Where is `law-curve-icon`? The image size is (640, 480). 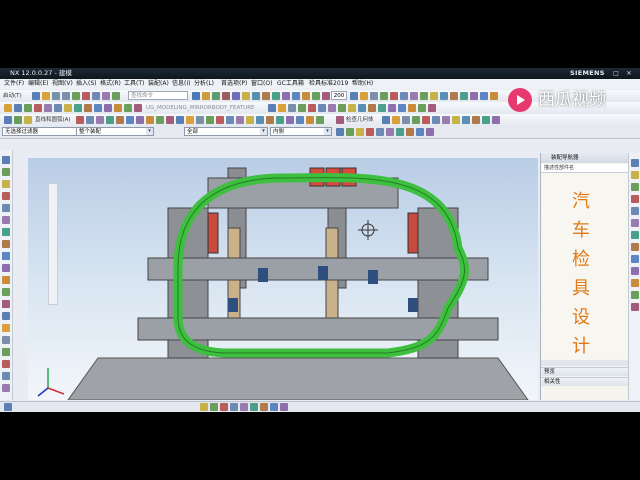 law-curve-icon is located at coordinates (280, 120).